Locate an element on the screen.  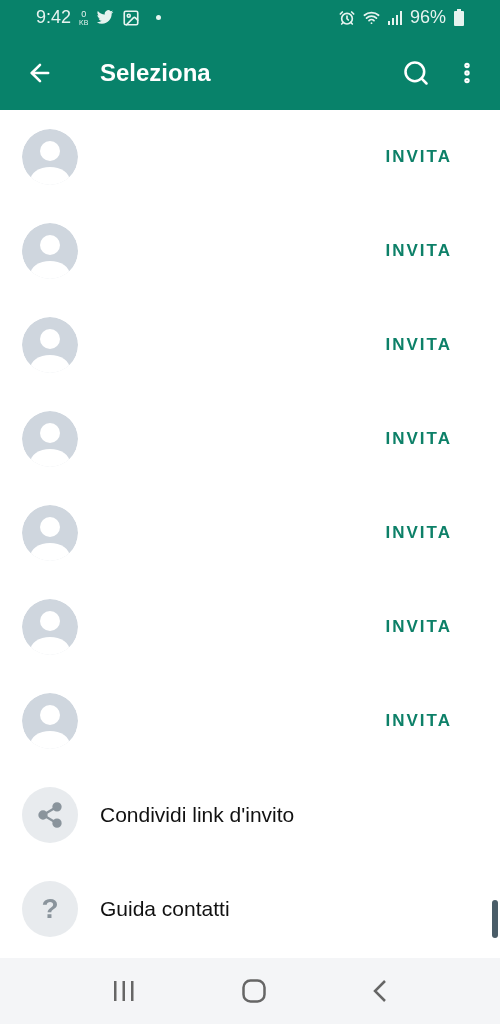
status-time: 9:42 is located at coordinates (54, 17).